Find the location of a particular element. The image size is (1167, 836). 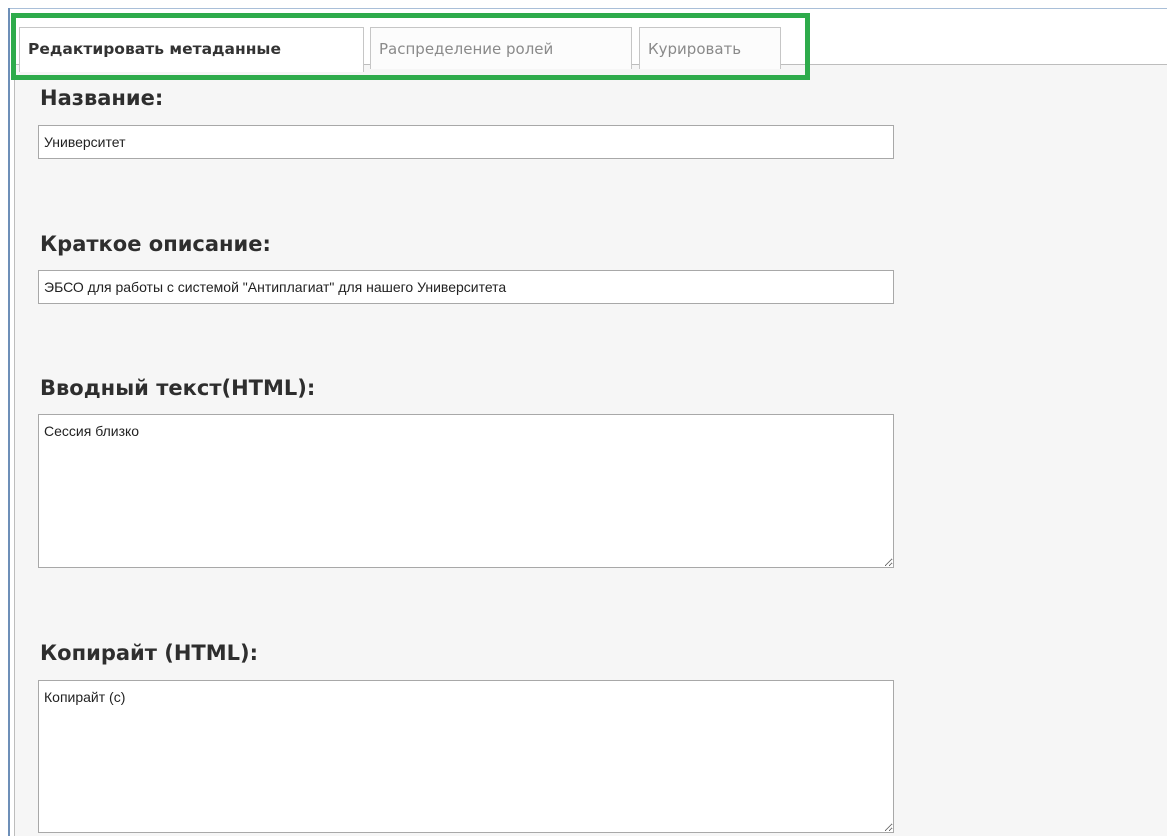

short-description-label: Краткое описание: is located at coordinates (155, 244).